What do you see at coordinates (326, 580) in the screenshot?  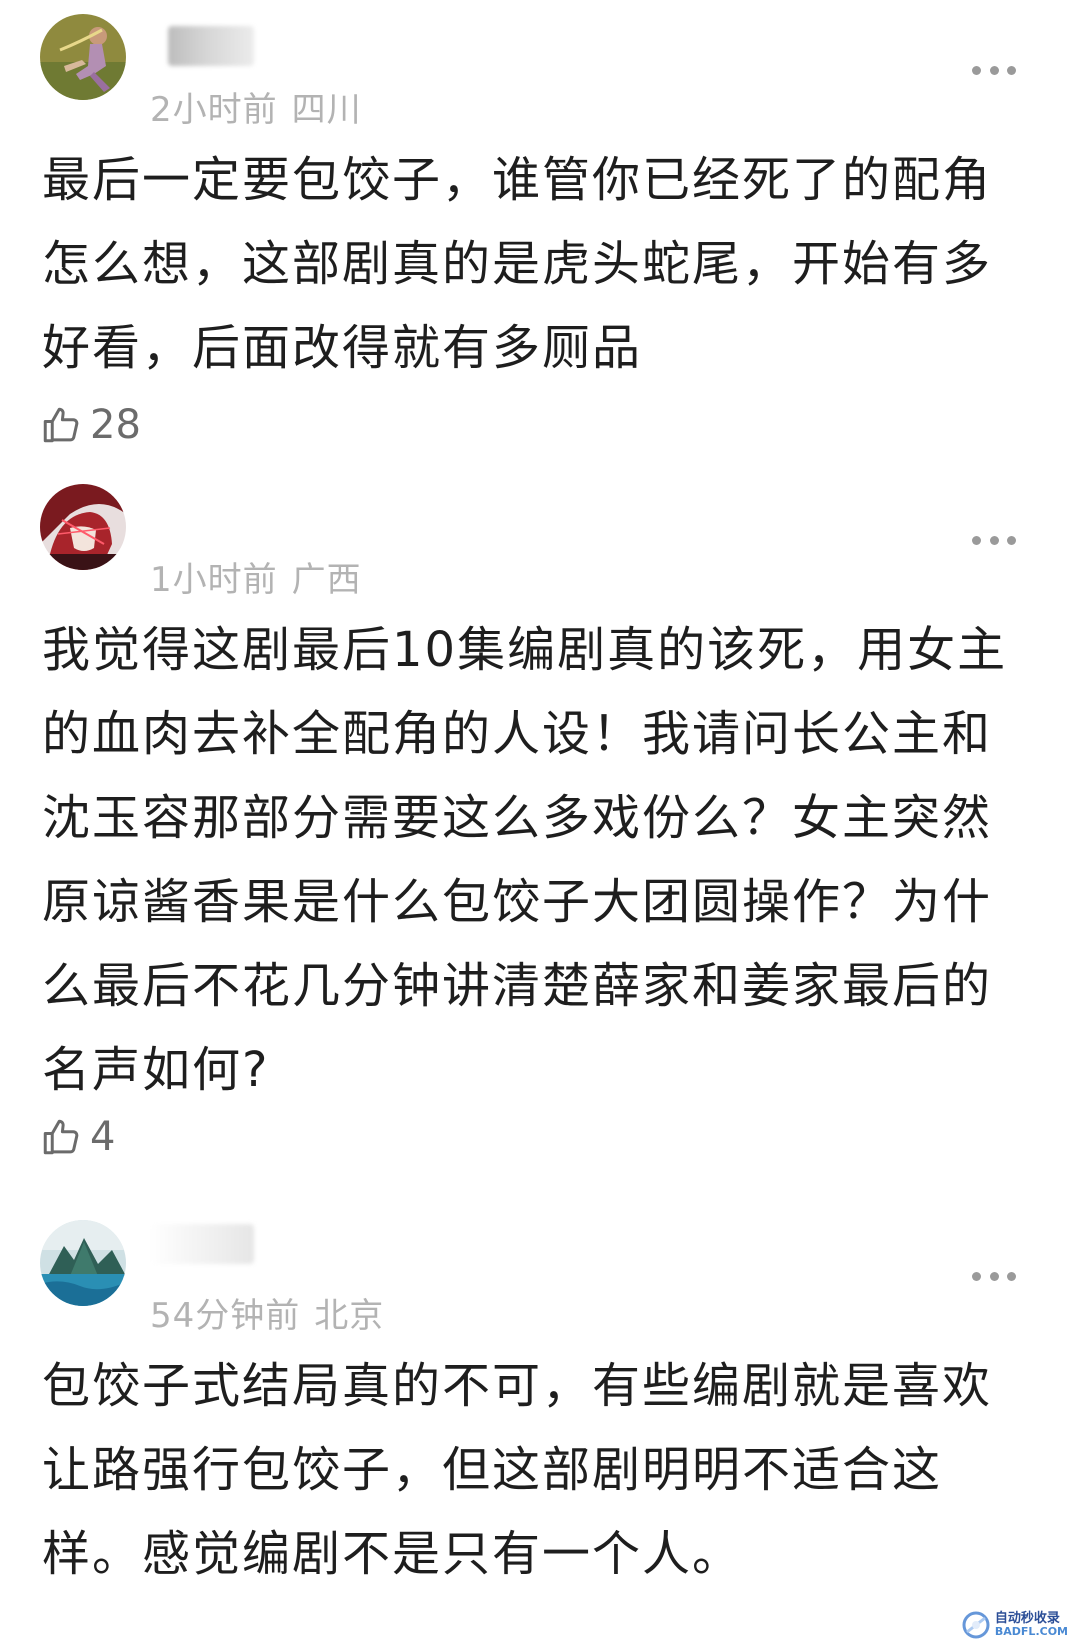 I see `comment-location: 广西` at bounding box center [326, 580].